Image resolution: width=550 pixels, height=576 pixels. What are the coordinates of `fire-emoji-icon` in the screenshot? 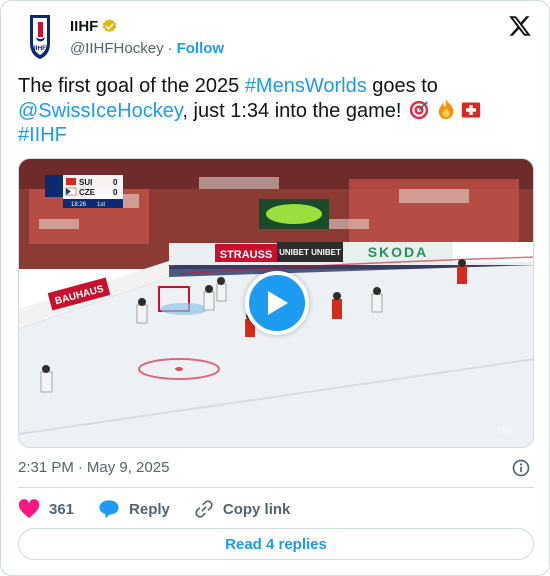 It's located at (446, 109).